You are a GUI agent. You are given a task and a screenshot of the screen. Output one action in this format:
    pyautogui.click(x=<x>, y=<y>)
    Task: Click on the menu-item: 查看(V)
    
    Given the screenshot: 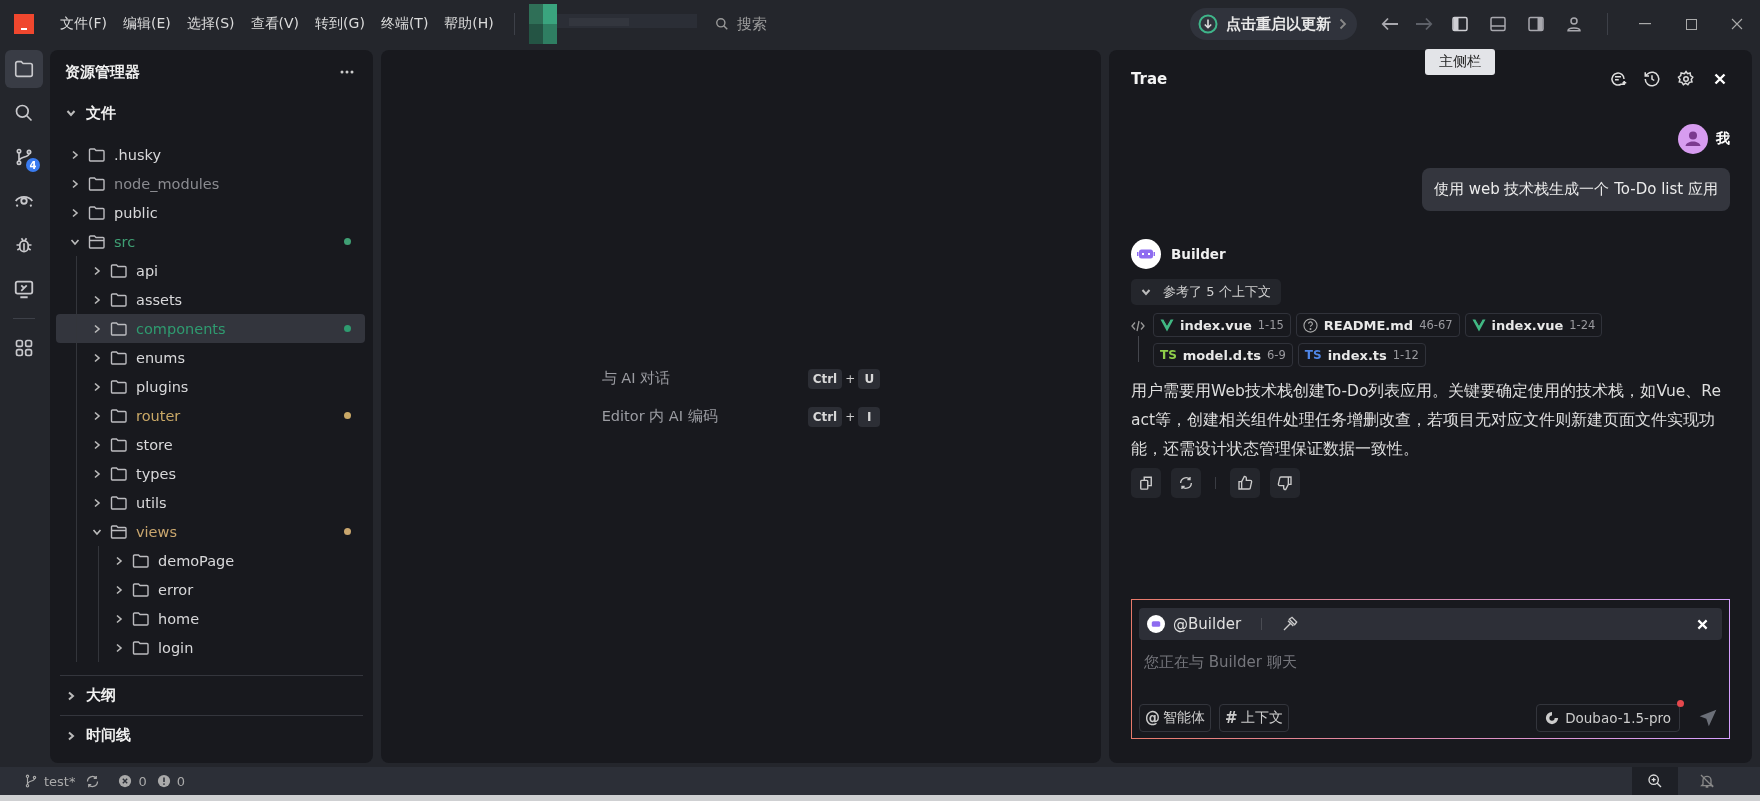 What is the action you would take?
    pyautogui.click(x=275, y=24)
    